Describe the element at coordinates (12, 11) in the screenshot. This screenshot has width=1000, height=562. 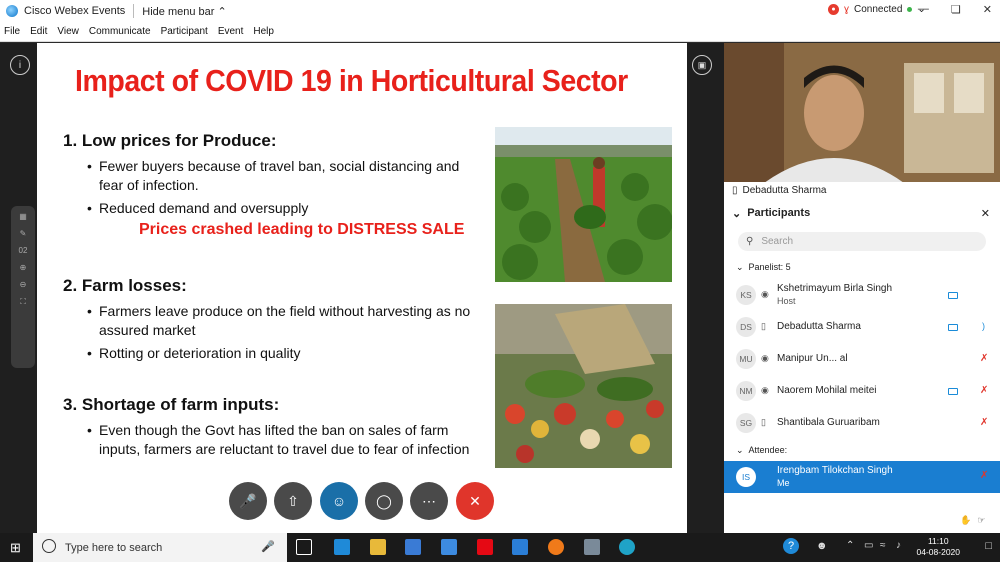
I see `webex-logo-icon` at that location.